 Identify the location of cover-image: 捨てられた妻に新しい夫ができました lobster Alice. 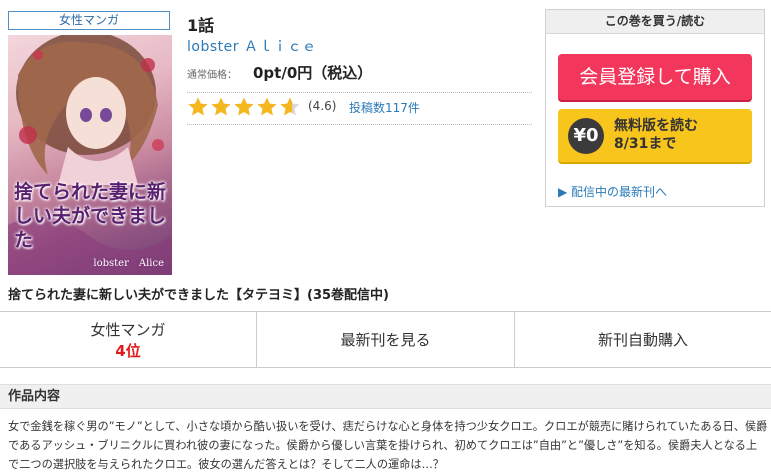
(90, 155).